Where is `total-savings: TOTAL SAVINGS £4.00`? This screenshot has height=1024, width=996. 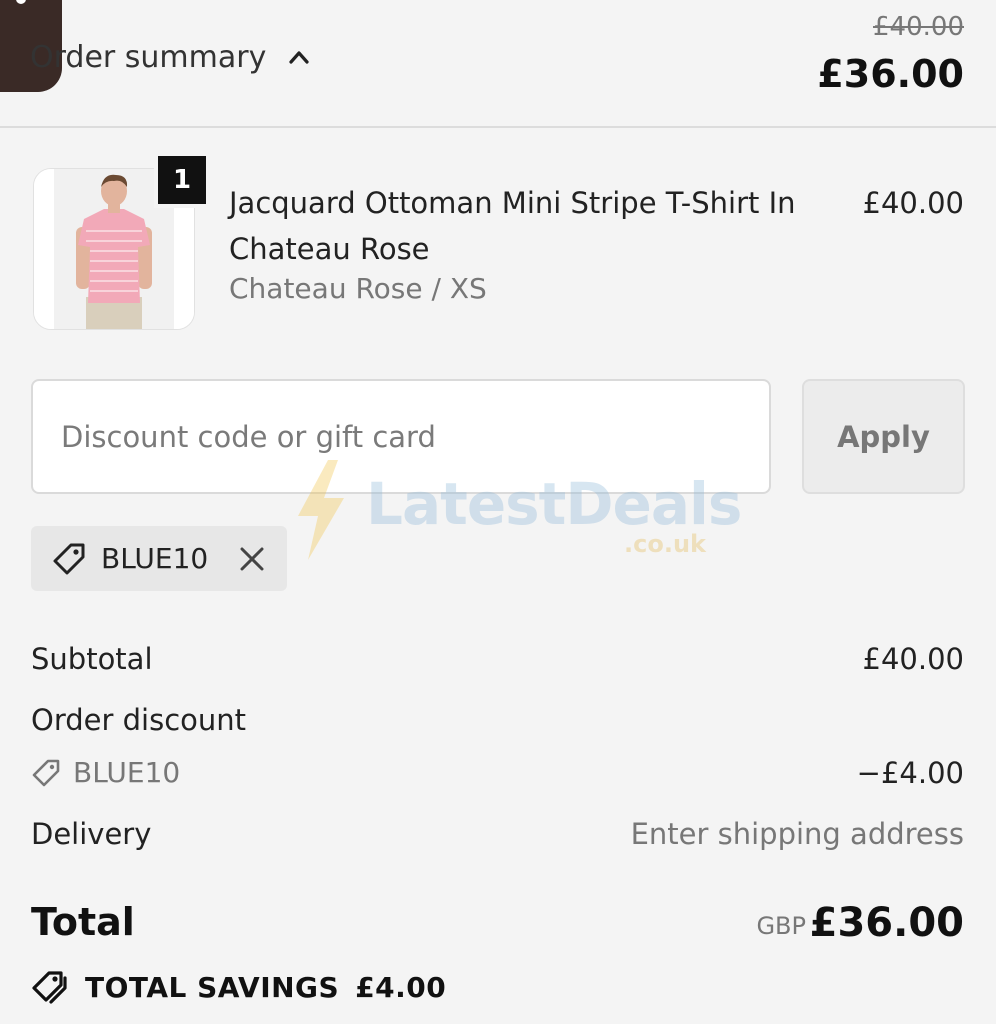 total-savings: TOTAL SAVINGS £4.00 is located at coordinates (238, 987).